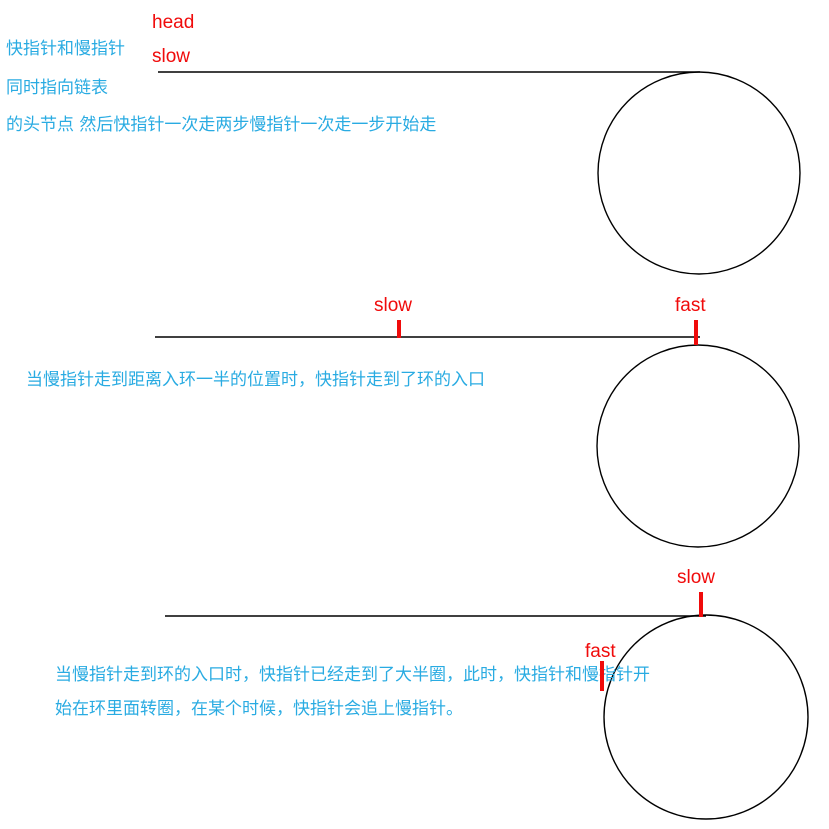 Image resolution: width=829 pixels, height=829 pixels. What do you see at coordinates (690, 305) in the screenshot?
I see `marker-label-fast-step2: fast` at bounding box center [690, 305].